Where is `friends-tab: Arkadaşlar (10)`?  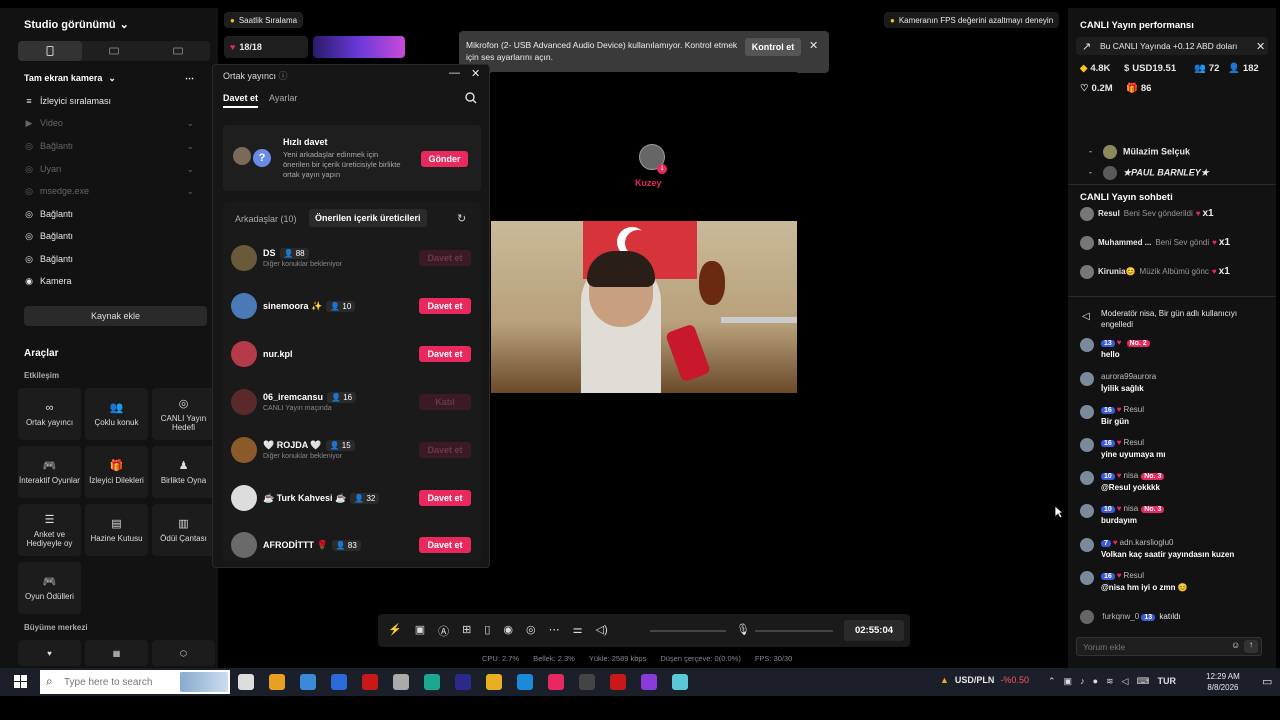
friends-tab: Arkadaşlar (10) is located at coordinates (266, 219).